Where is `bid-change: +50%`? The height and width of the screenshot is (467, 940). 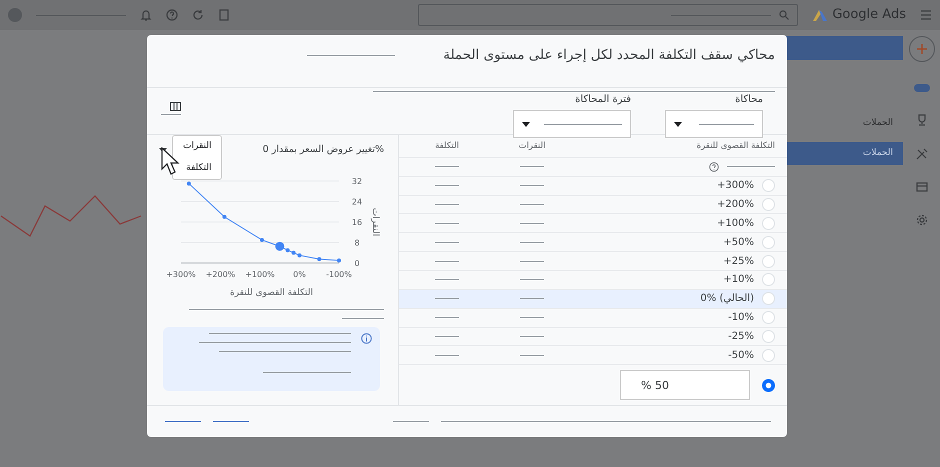
bid-change: +50% is located at coordinates (738, 243).